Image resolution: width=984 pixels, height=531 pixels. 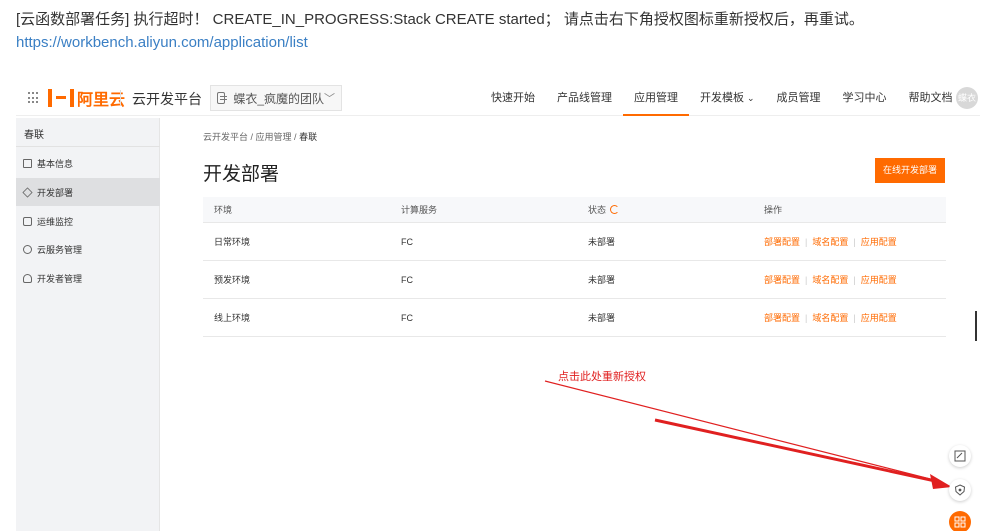 What do you see at coordinates (27, 163) in the screenshot?
I see `document-icon` at bounding box center [27, 163].